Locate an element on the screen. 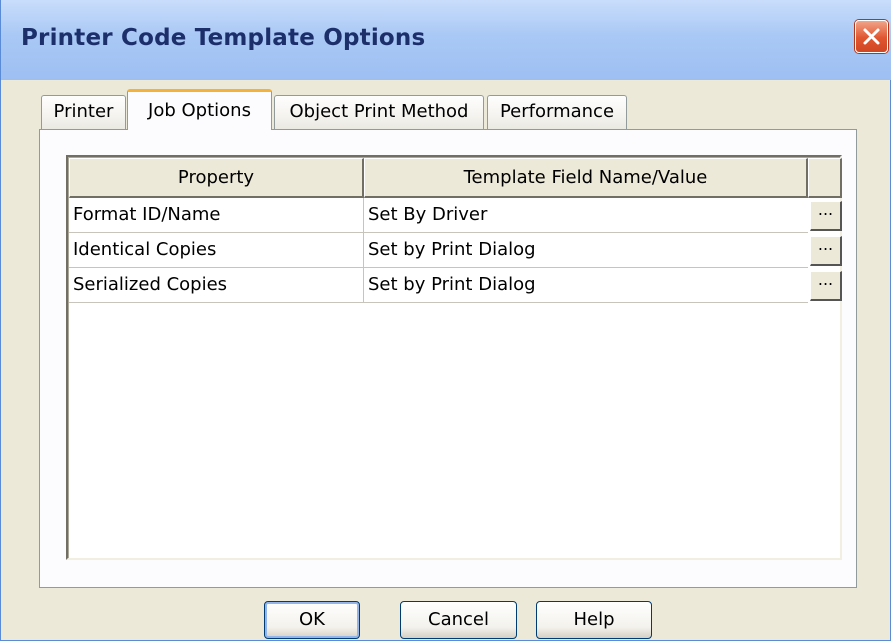 The image size is (891, 641). close-button is located at coordinates (871, 36).